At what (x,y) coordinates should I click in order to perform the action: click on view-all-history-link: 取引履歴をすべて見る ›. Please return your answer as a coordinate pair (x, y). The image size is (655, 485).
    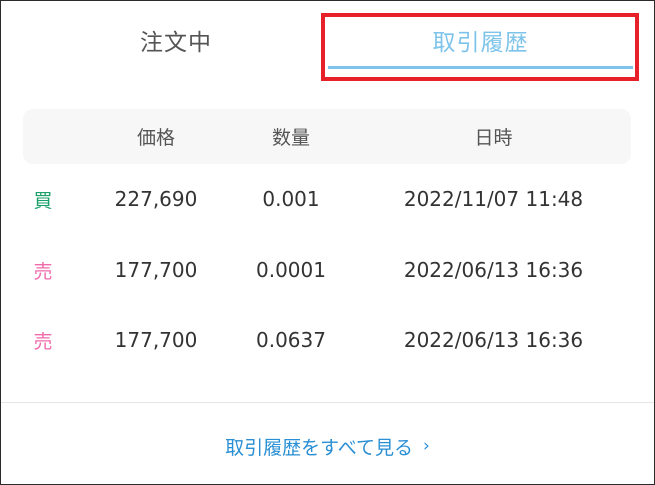
    Looking at the image, I should click on (327, 446).